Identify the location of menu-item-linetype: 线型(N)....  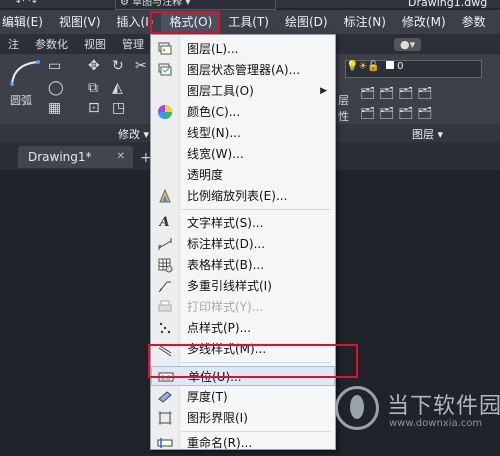
(243, 133).